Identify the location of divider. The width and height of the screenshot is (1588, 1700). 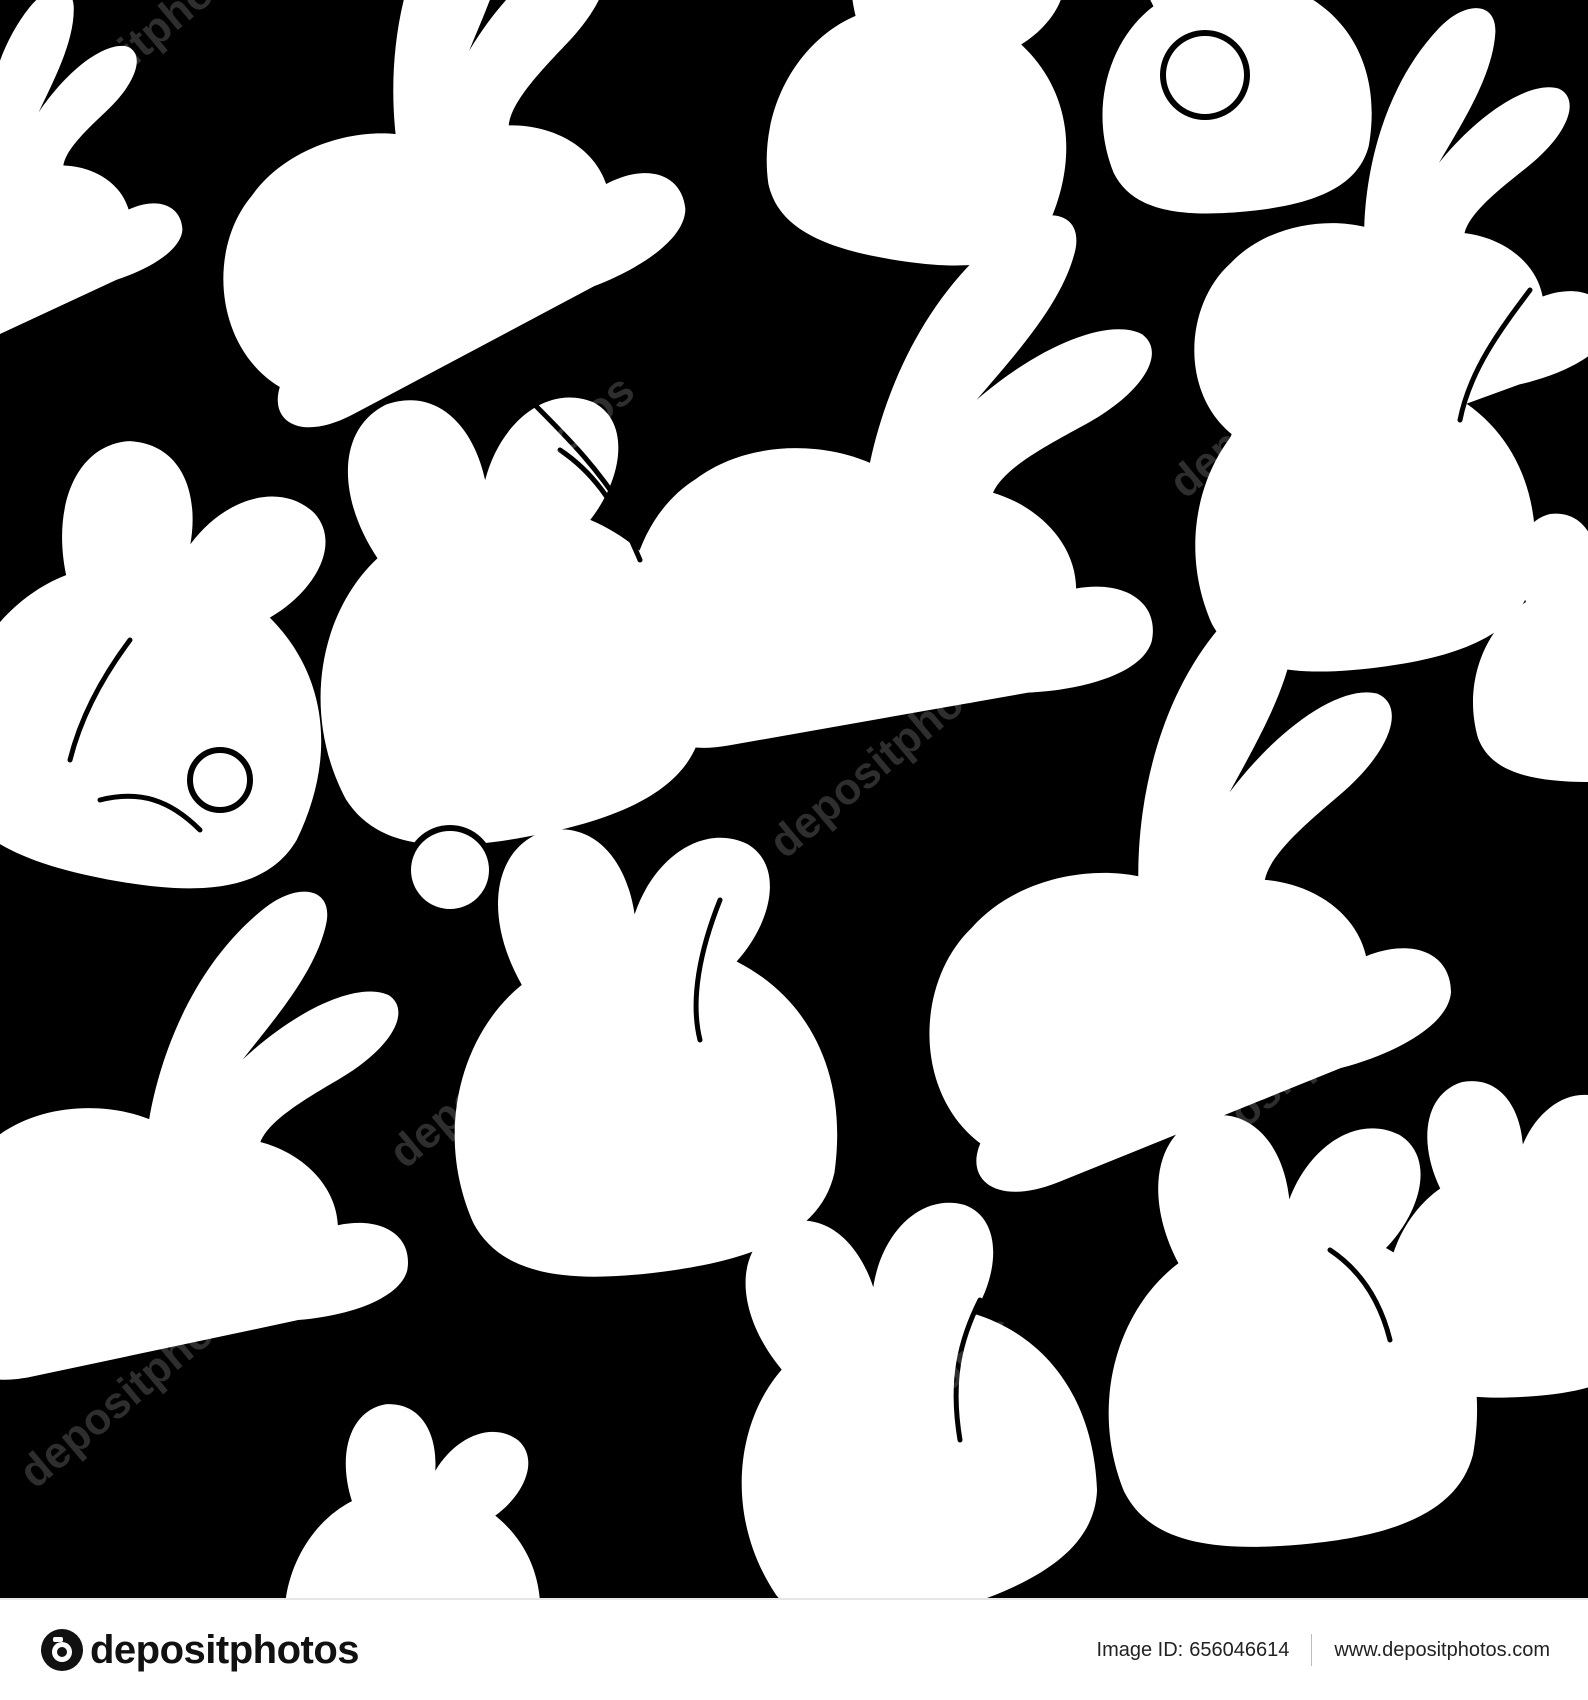
(1312, 1650).